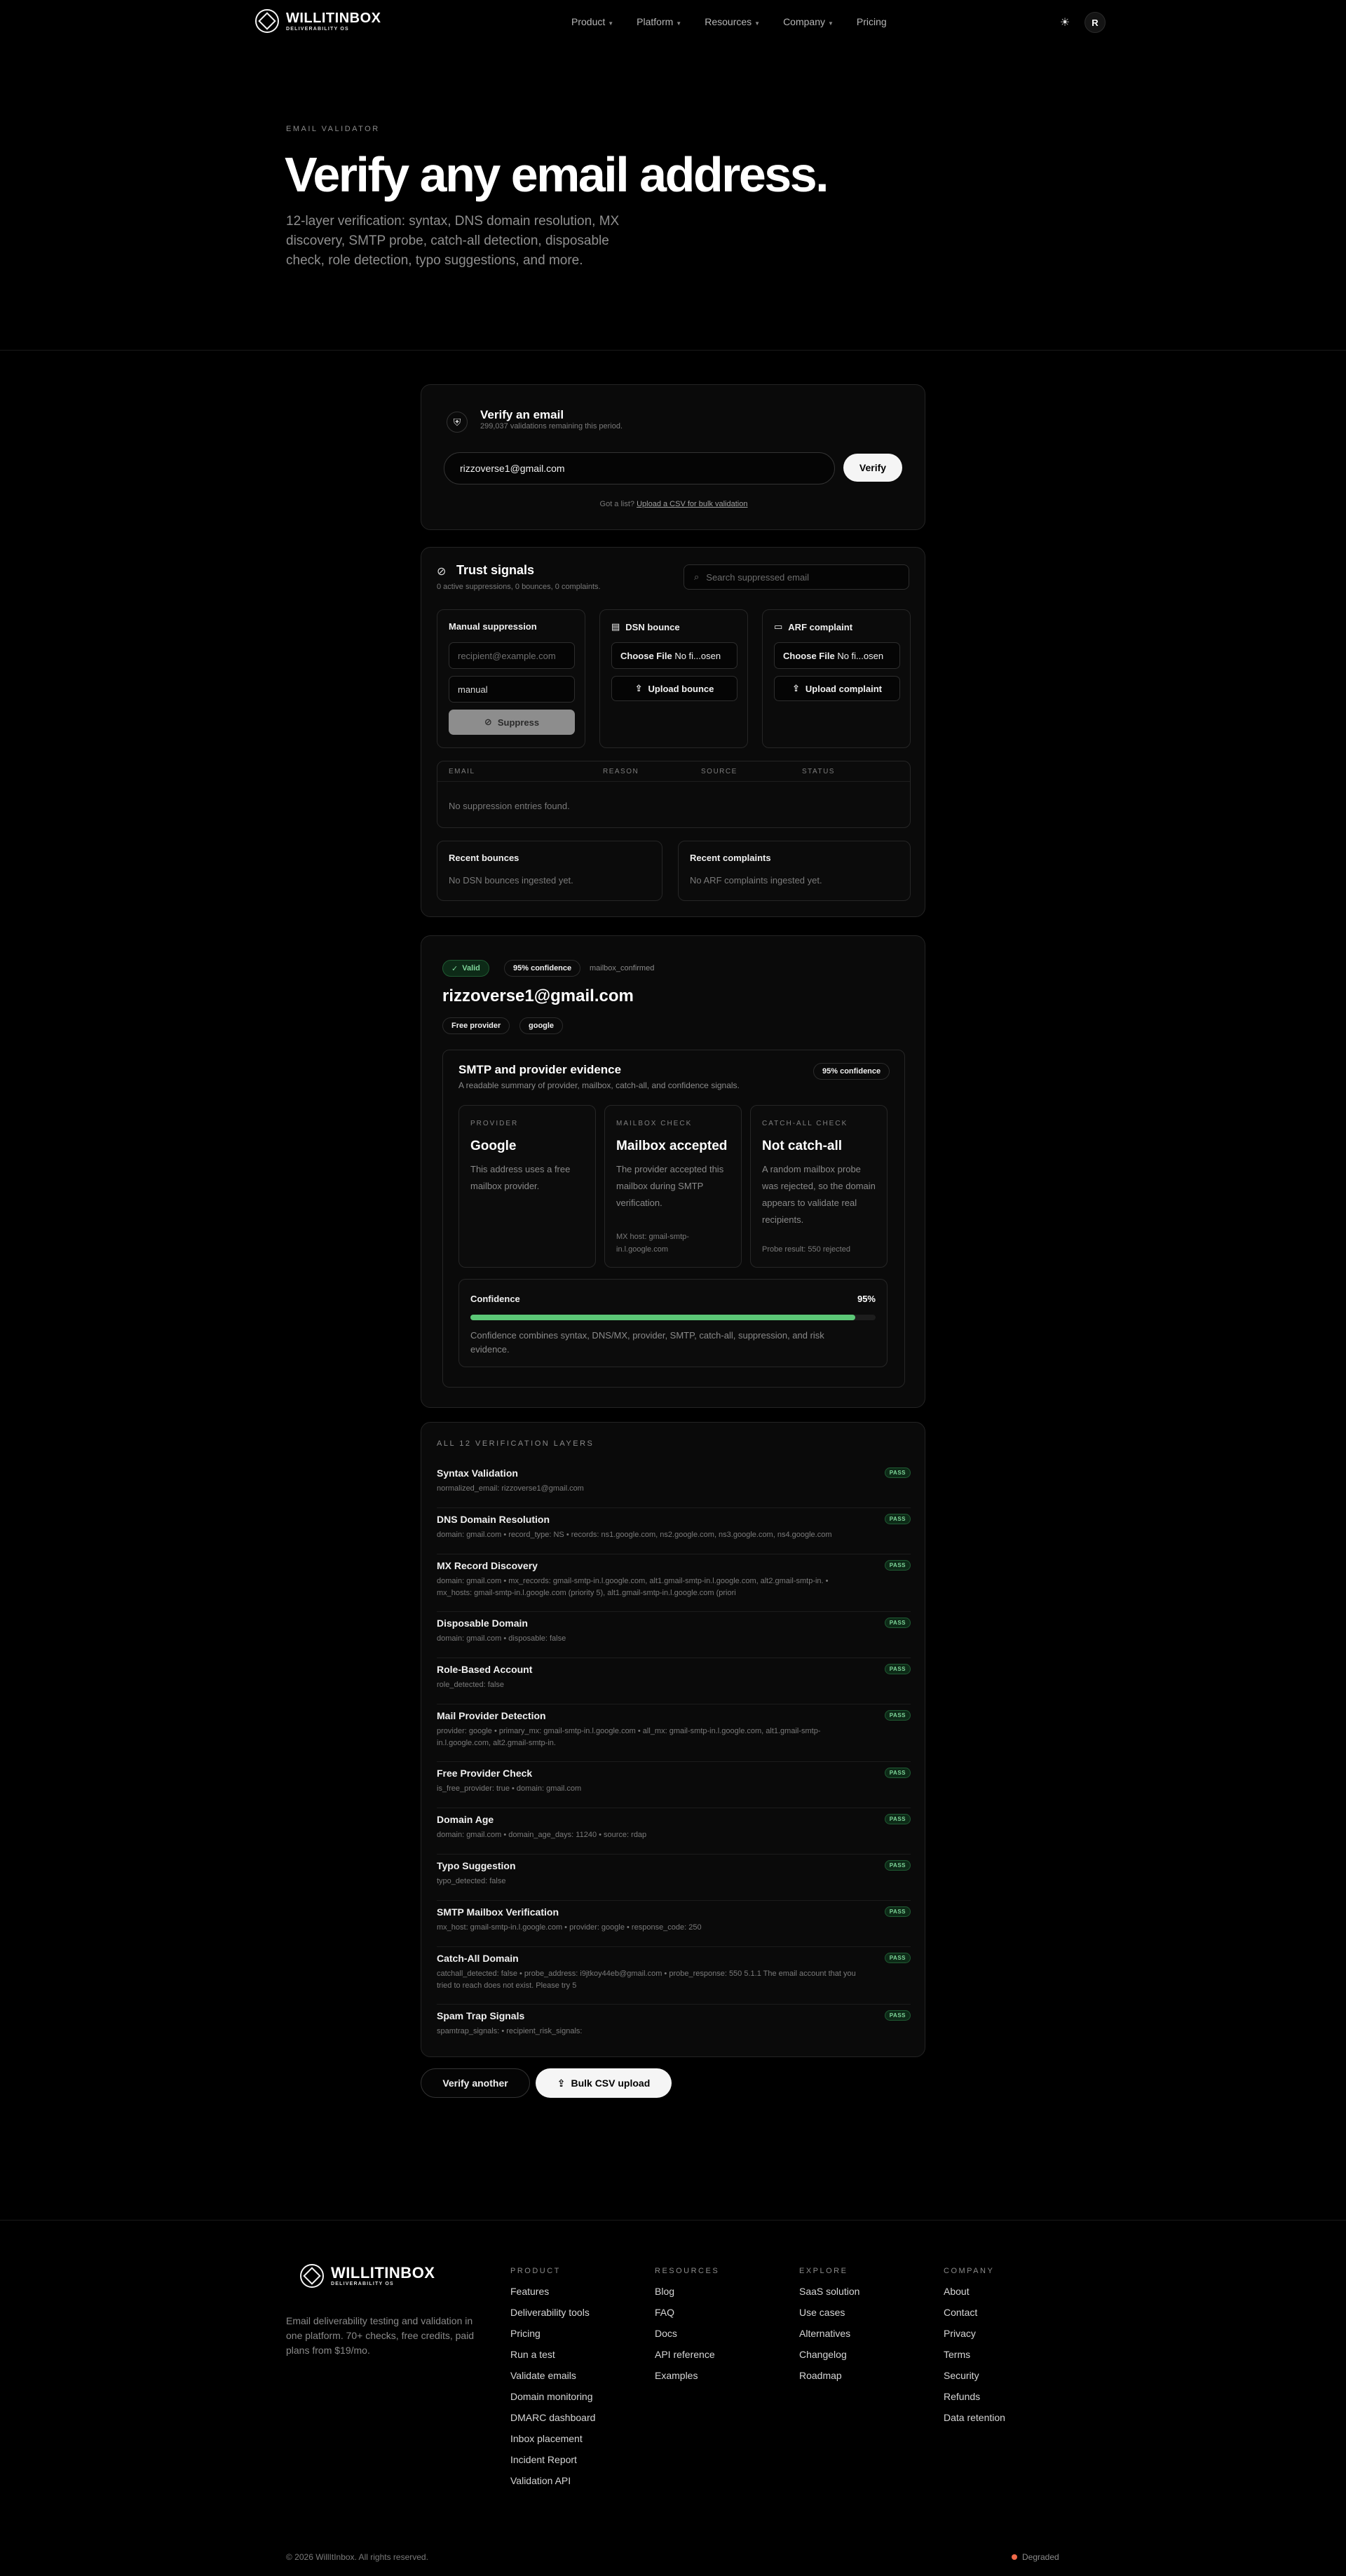 The width and height of the screenshot is (1346, 2576). Describe the element at coordinates (639, 468) in the screenshot. I see `email-input: rizzoverse1@gmail.com` at that location.